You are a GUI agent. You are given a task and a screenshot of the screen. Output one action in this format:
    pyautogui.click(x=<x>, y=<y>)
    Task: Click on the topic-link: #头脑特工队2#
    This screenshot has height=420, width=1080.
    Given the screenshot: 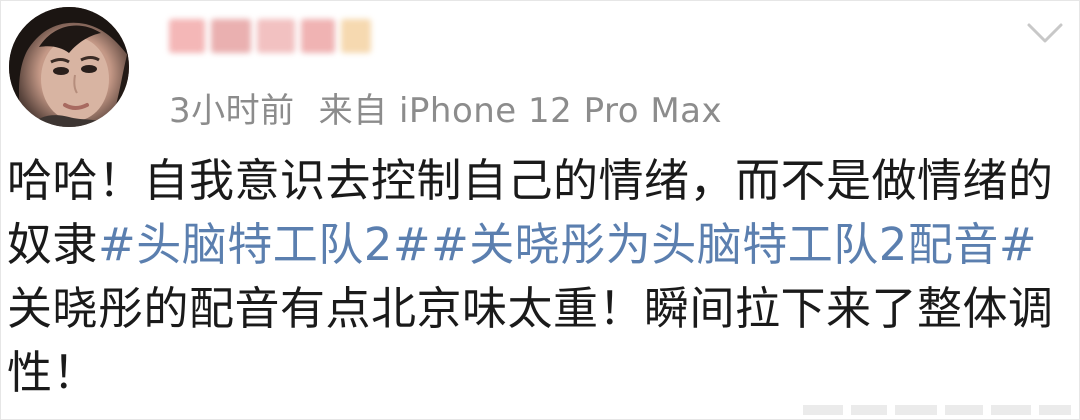 What is the action you would take?
    pyautogui.click(x=264, y=244)
    